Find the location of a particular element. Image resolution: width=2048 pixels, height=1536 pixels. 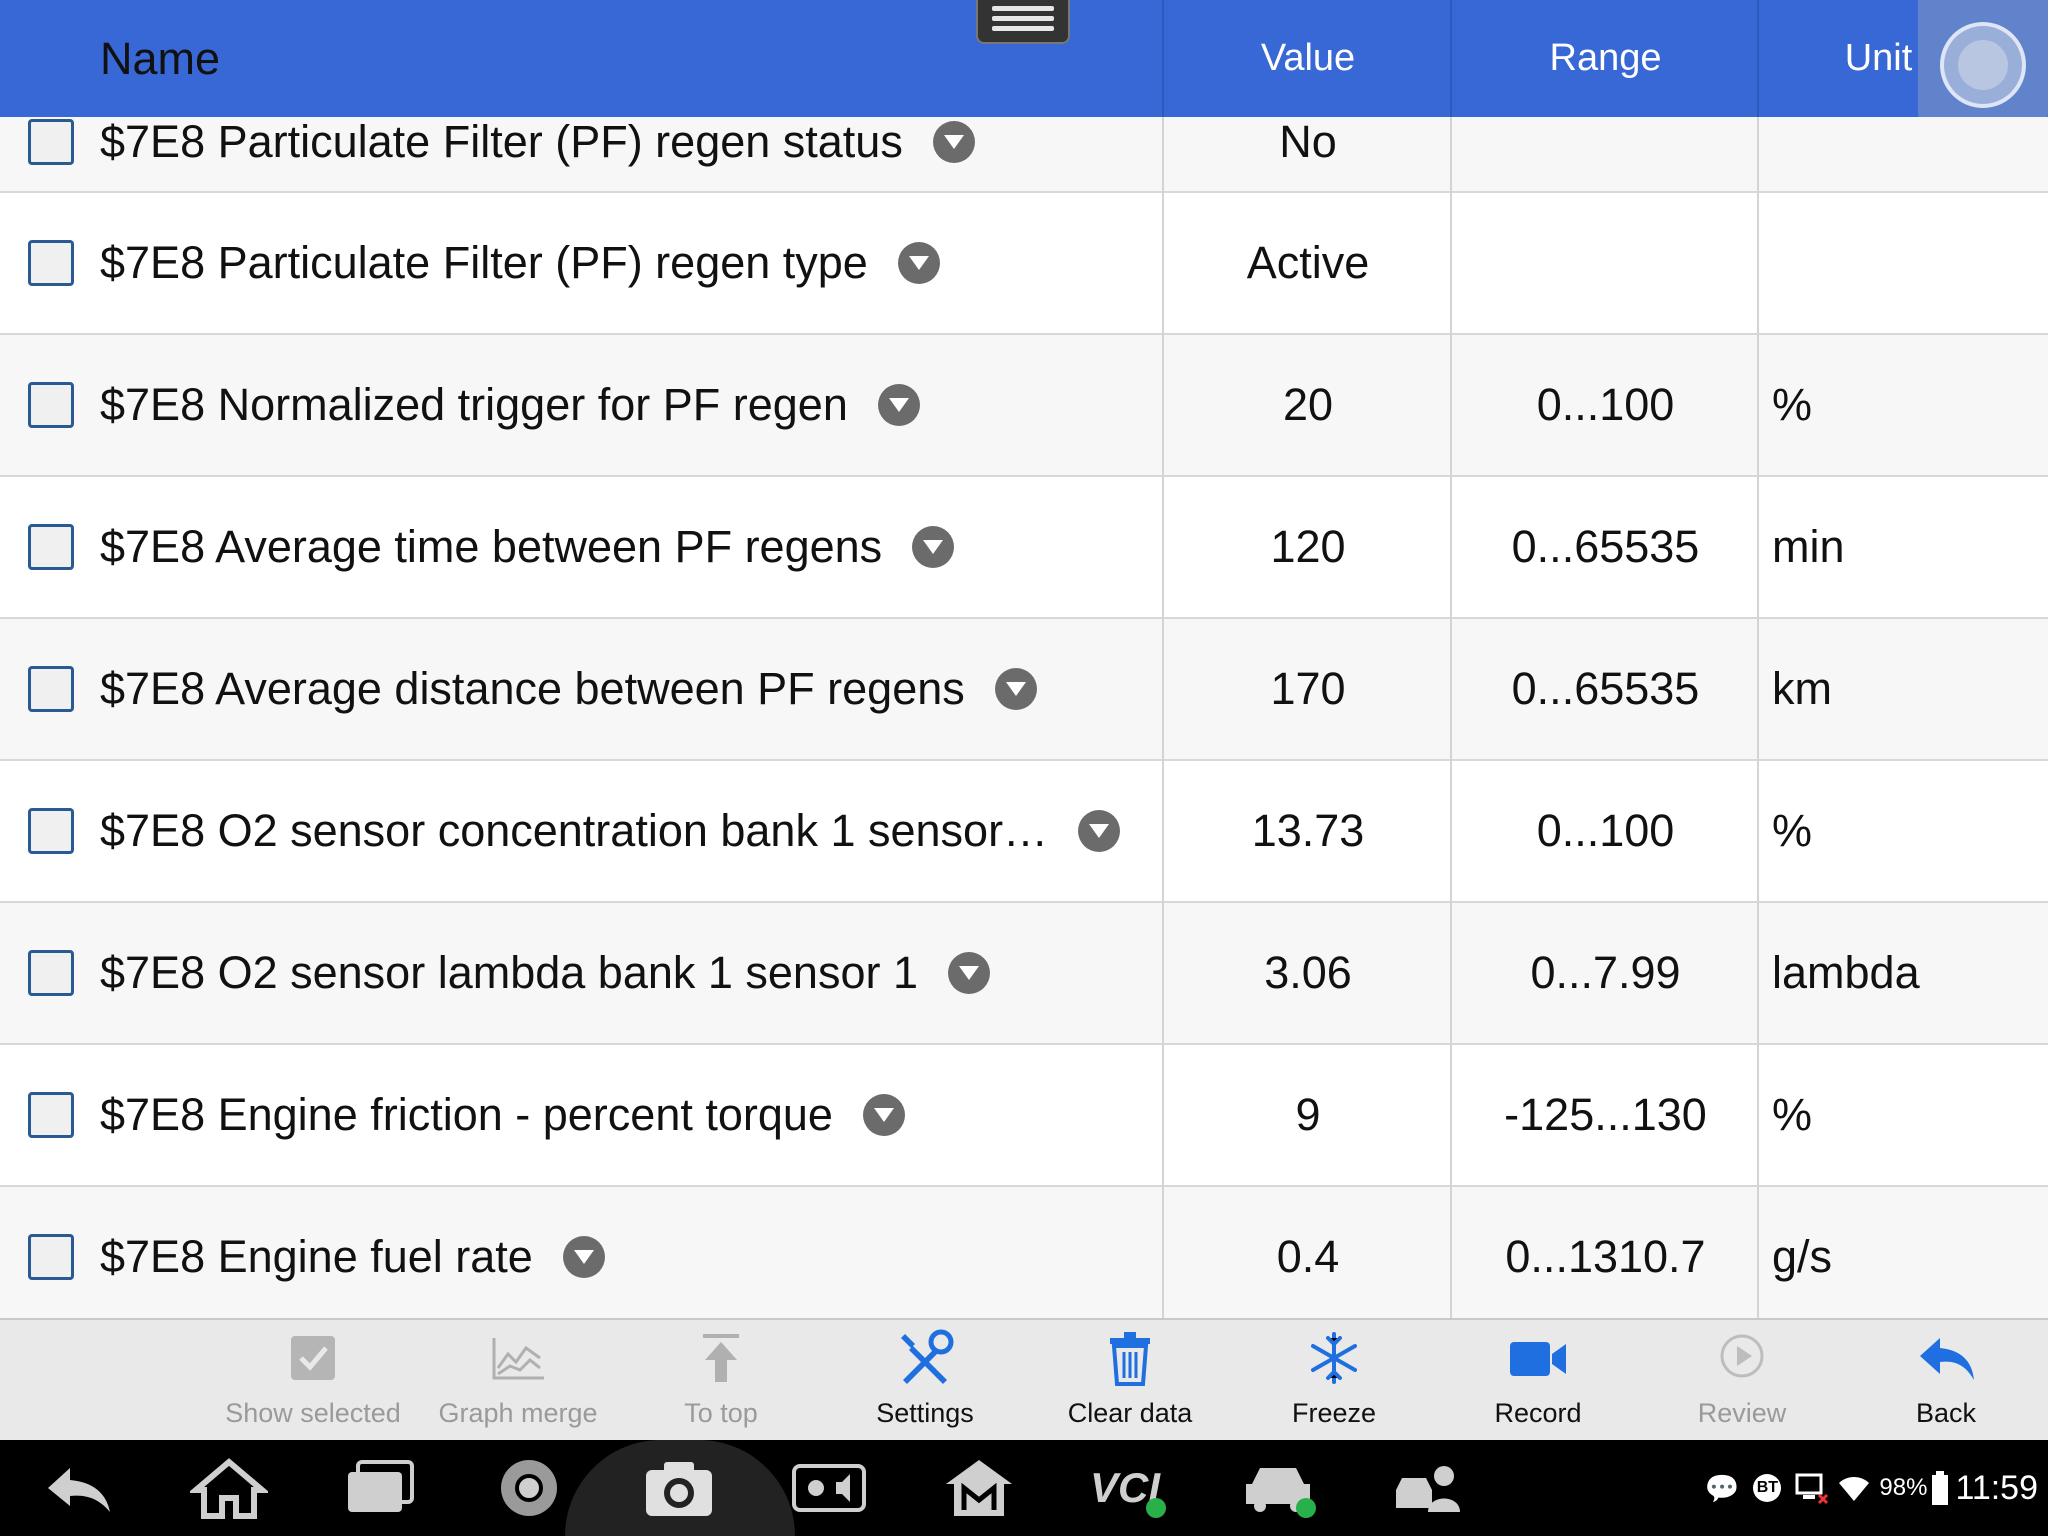

parameter-value: 3.06 is located at coordinates (1308, 972).